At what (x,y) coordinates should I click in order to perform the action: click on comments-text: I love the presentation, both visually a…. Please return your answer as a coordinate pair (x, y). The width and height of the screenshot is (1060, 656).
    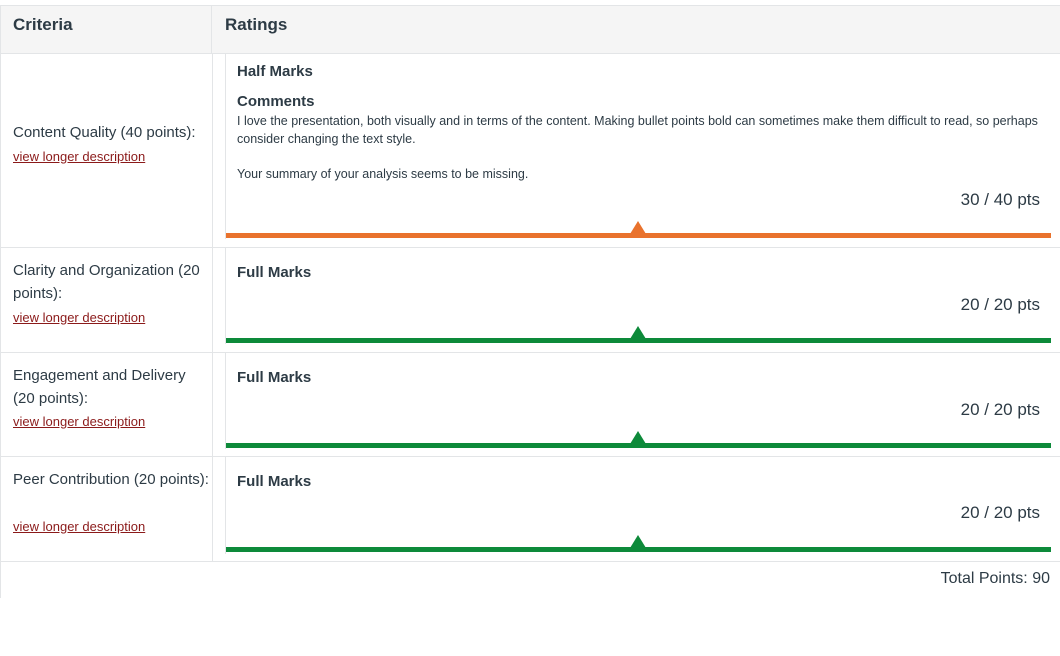
    Looking at the image, I should click on (641, 148).